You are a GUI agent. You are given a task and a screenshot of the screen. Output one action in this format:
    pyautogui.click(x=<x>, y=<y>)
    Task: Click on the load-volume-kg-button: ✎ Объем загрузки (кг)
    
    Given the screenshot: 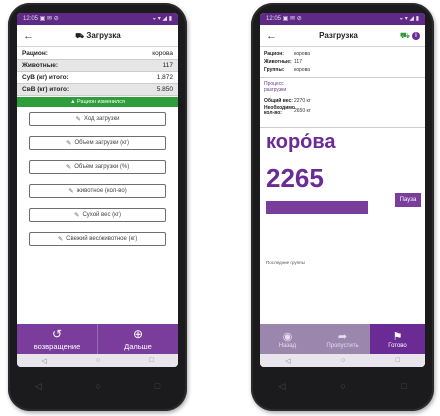 What is the action you would take?
    pyautogui.click(x=97, y=143)
    